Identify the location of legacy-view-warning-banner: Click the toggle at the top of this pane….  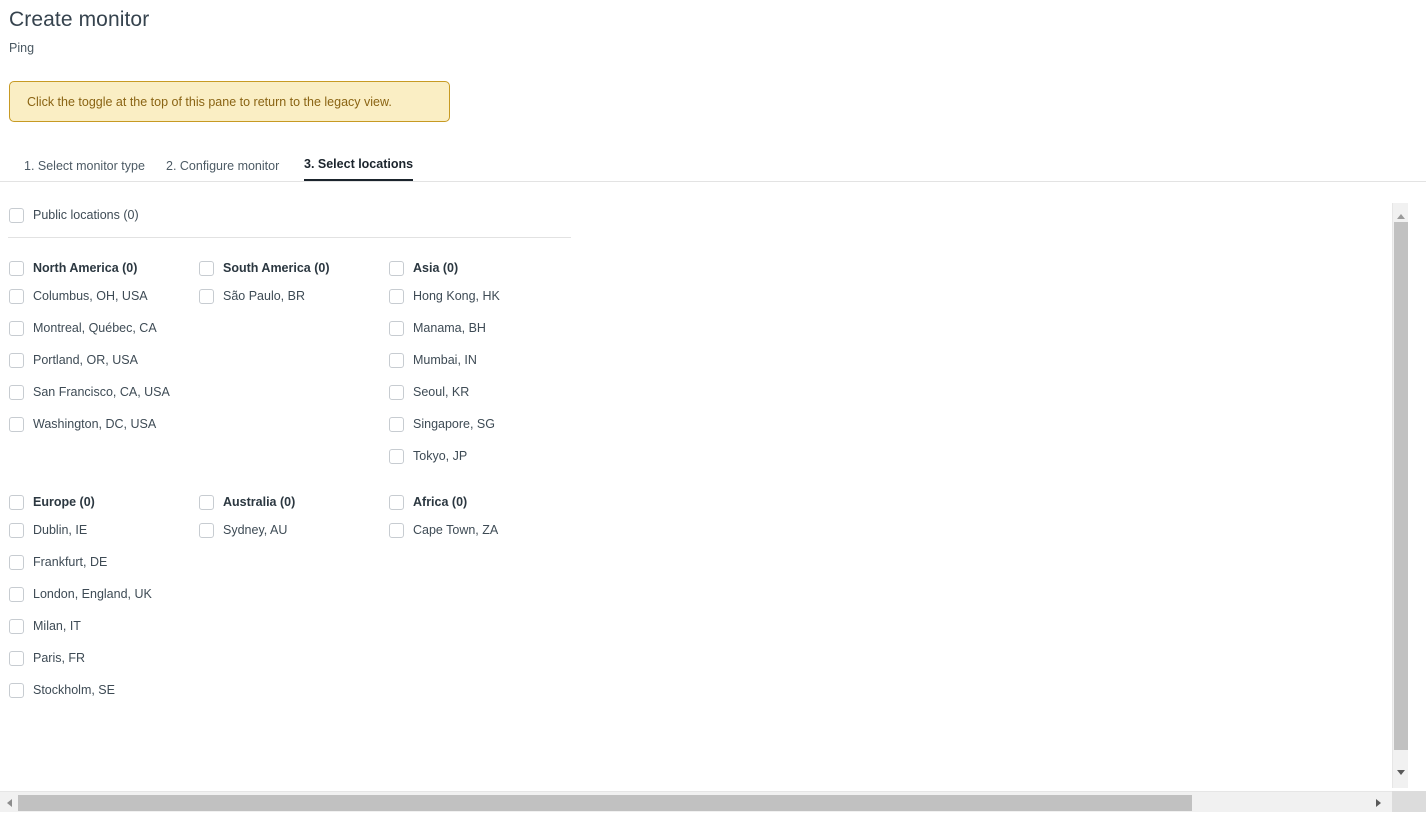
(229, 101).